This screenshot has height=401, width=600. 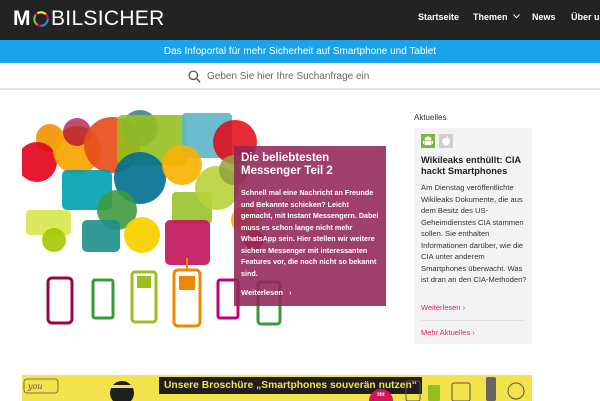 What do you see at coordinates (516, 16) in the screenshot?
I see `chevron-down-icon` at bounding box center [516, 16].